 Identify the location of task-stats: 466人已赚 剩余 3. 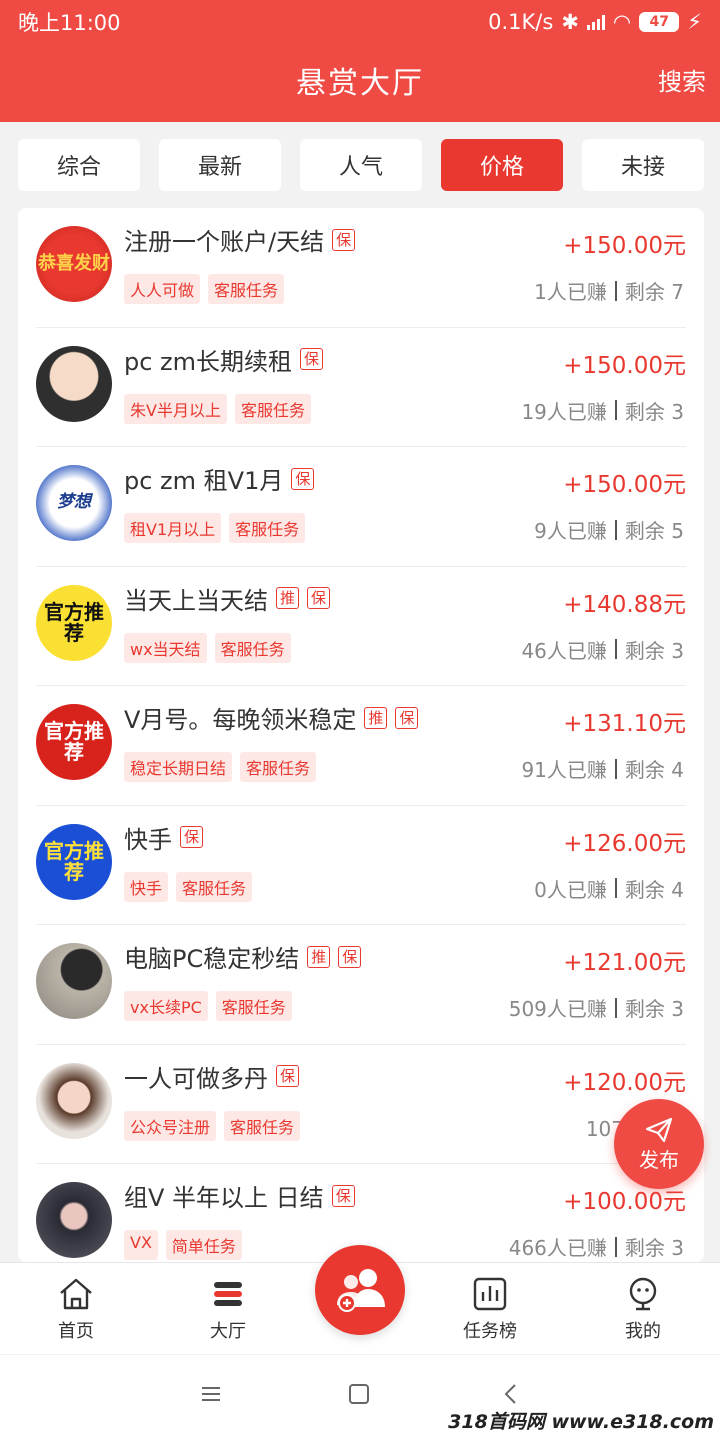
(596, 1246).